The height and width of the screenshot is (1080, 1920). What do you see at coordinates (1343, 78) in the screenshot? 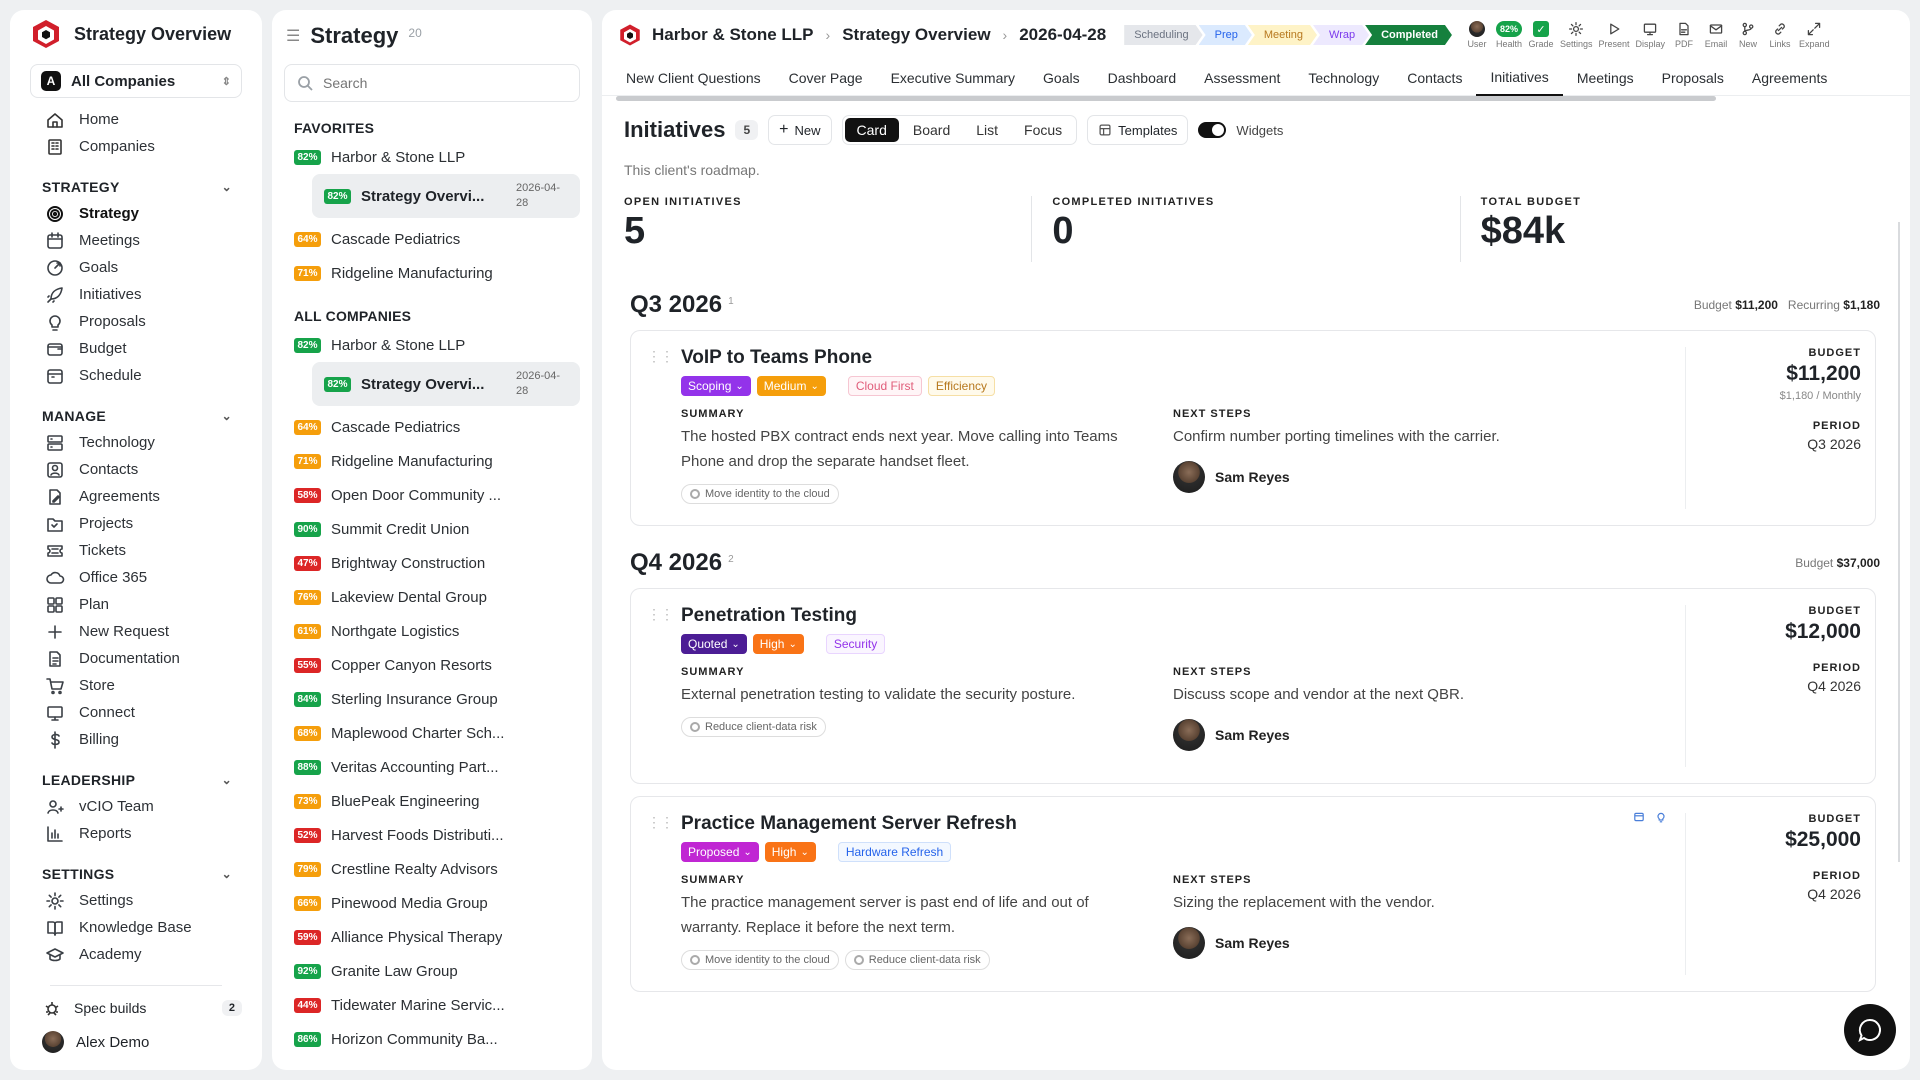
I see `tab-technology: Technology` at bounding box center [1343, 78].